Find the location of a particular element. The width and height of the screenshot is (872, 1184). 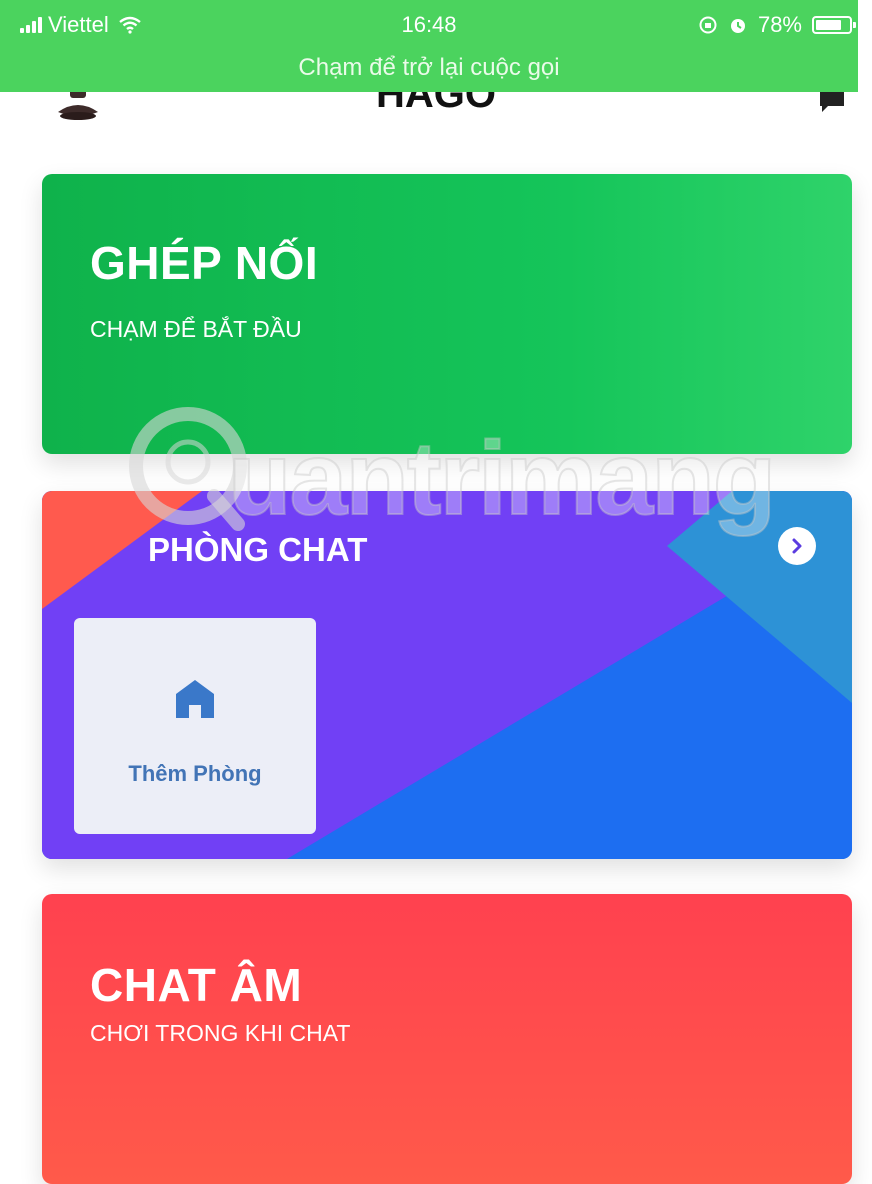

audio-chat-title: CHAT ÂM is located at coordinates (196, 985).